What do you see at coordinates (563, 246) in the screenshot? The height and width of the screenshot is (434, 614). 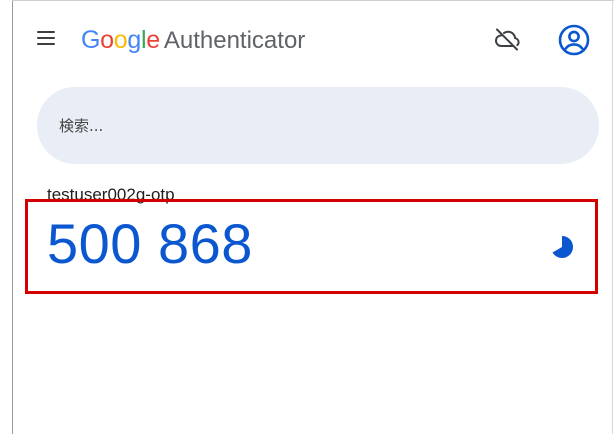 I see `countdown-timer-icon` at bounding box center [563, 246].